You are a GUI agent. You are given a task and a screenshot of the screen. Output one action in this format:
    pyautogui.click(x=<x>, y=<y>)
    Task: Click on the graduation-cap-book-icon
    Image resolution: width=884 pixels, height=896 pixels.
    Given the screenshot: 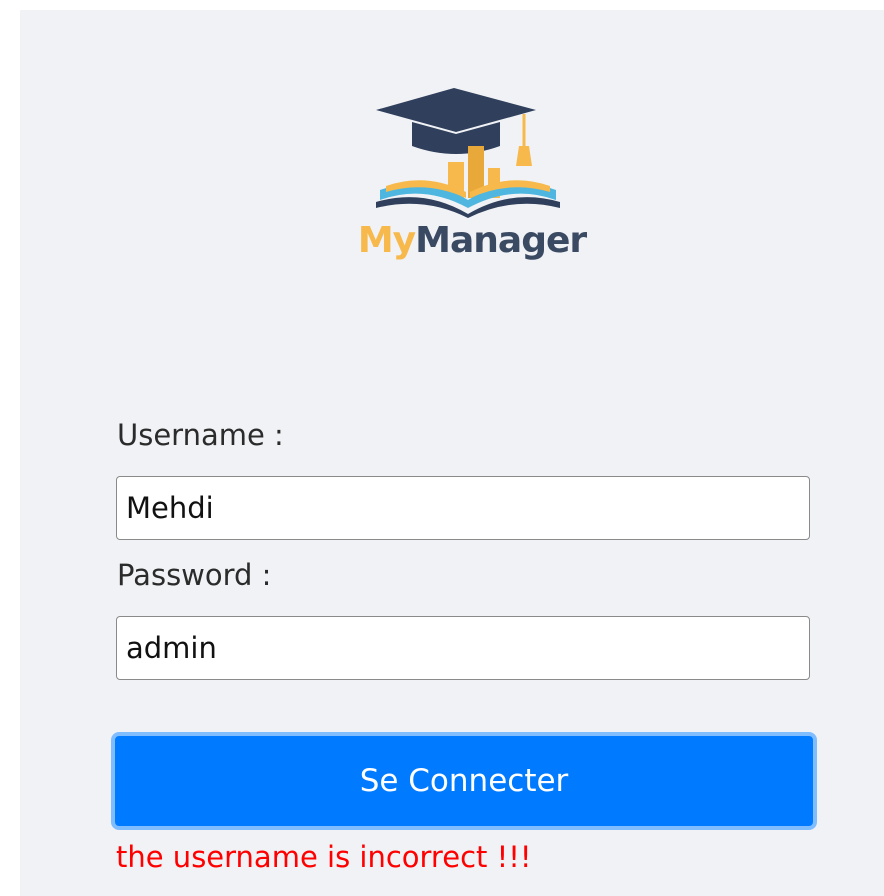 What is the action you would take?
    pyautogui.click(x=468, y=153)
    